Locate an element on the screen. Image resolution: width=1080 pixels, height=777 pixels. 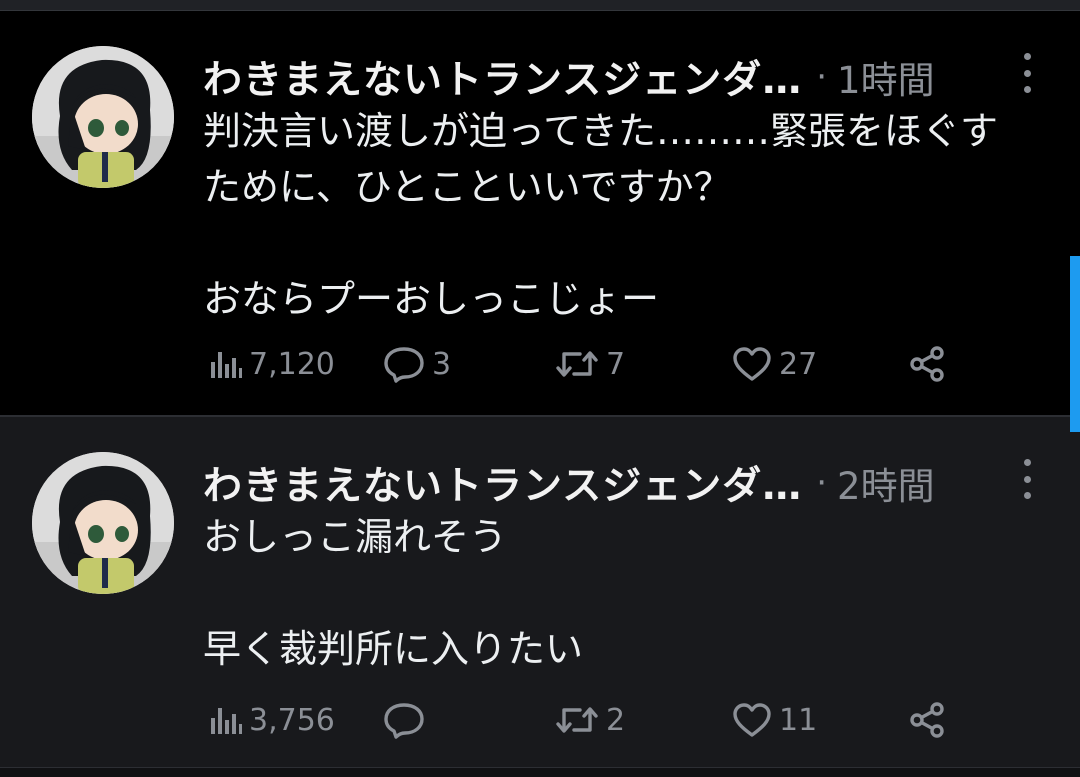
reply-button is located at coordinates (407, 720).